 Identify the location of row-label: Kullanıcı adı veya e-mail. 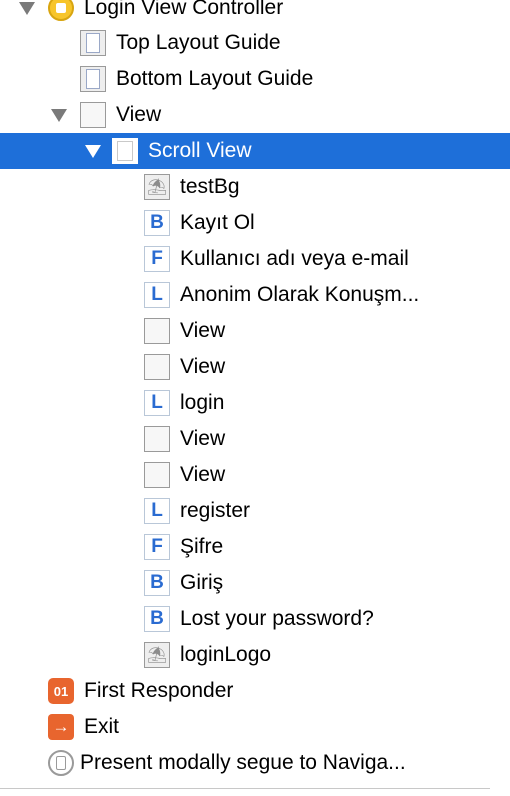
(294, 258).